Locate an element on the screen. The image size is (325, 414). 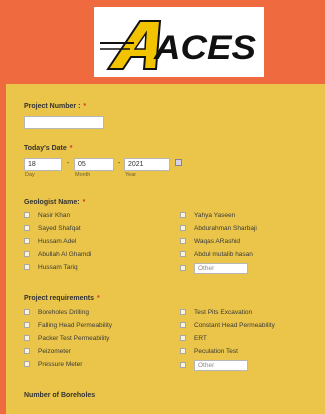
geologist-option: Yahya Yaseen is located at coordinates (207, 215).